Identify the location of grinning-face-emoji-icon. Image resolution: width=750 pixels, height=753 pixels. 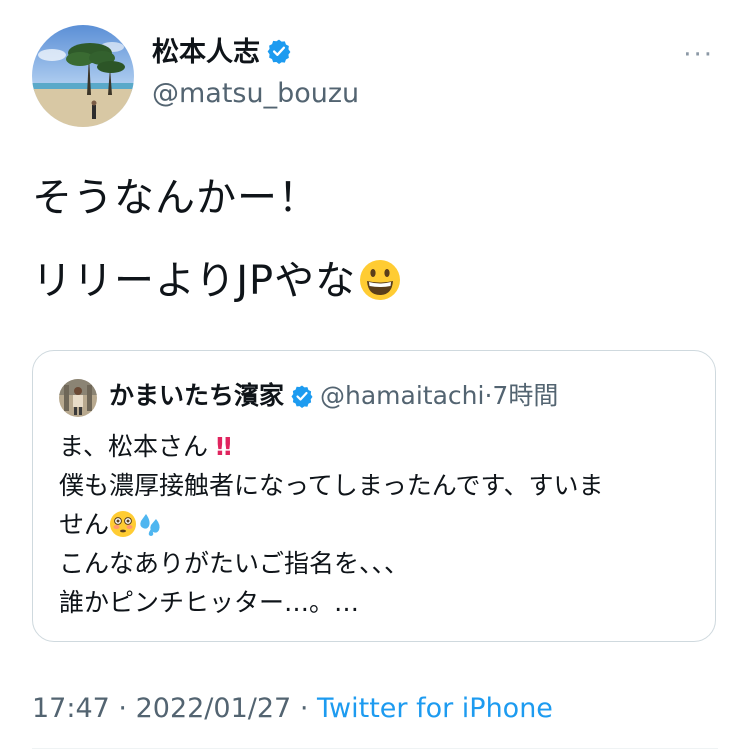
(380, 283).